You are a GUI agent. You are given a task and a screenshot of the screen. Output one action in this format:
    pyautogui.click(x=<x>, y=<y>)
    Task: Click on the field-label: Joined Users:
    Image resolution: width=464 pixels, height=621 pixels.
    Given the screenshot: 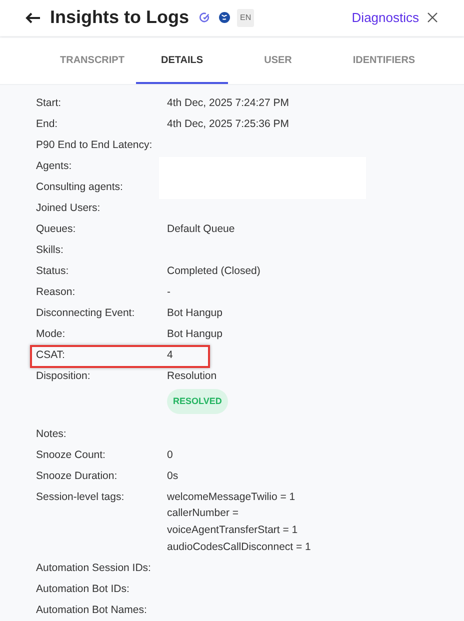 What is the action you would take?
    pyautogui.click(x=68, y=208)
    